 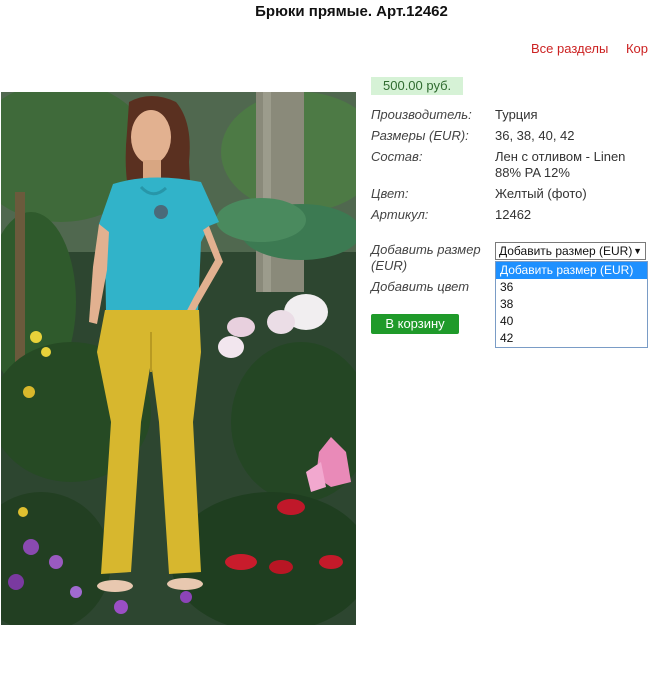 I want to click on spec-label: Размеры (EUR):, so click(x=420, y=135).